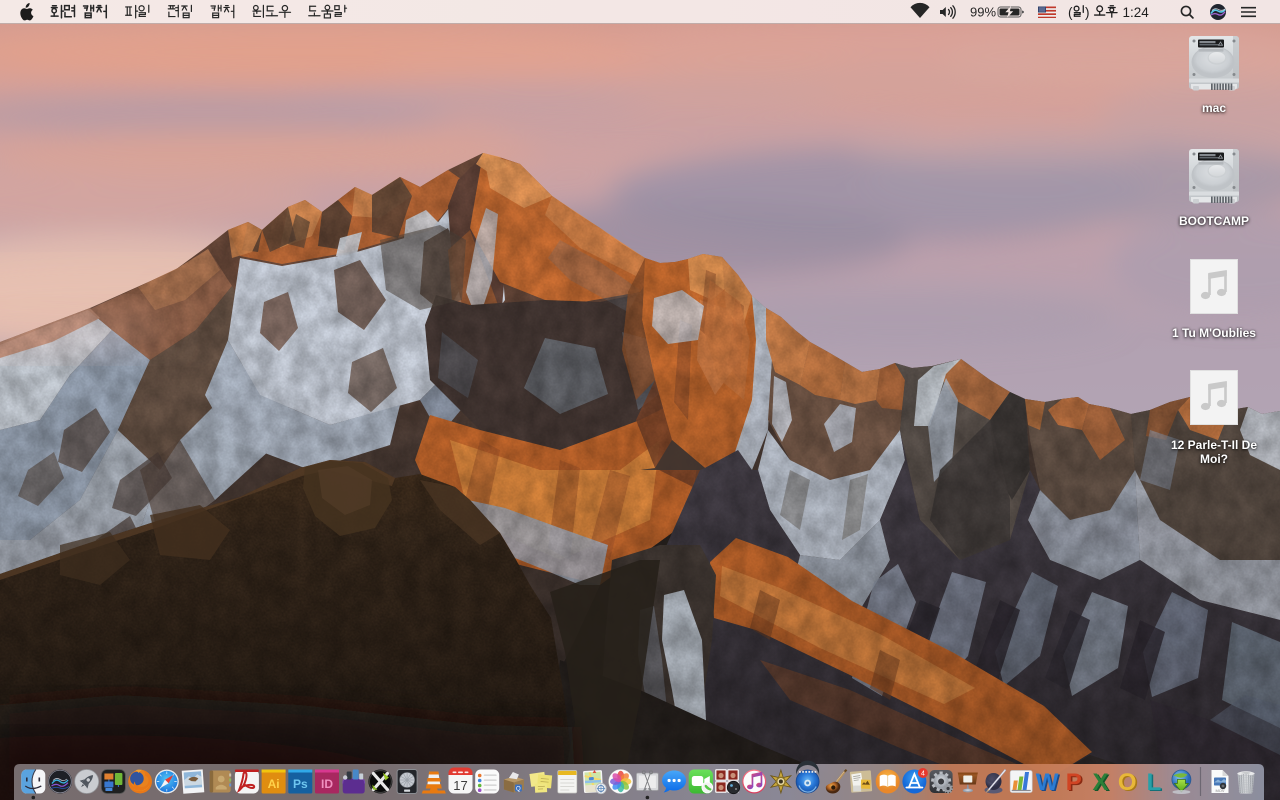 The width and height of the screenshot is (1280, 800). Describe the element at coordinates (274, 784) in the screenshot. I see `svg-text: Ai` at that location.